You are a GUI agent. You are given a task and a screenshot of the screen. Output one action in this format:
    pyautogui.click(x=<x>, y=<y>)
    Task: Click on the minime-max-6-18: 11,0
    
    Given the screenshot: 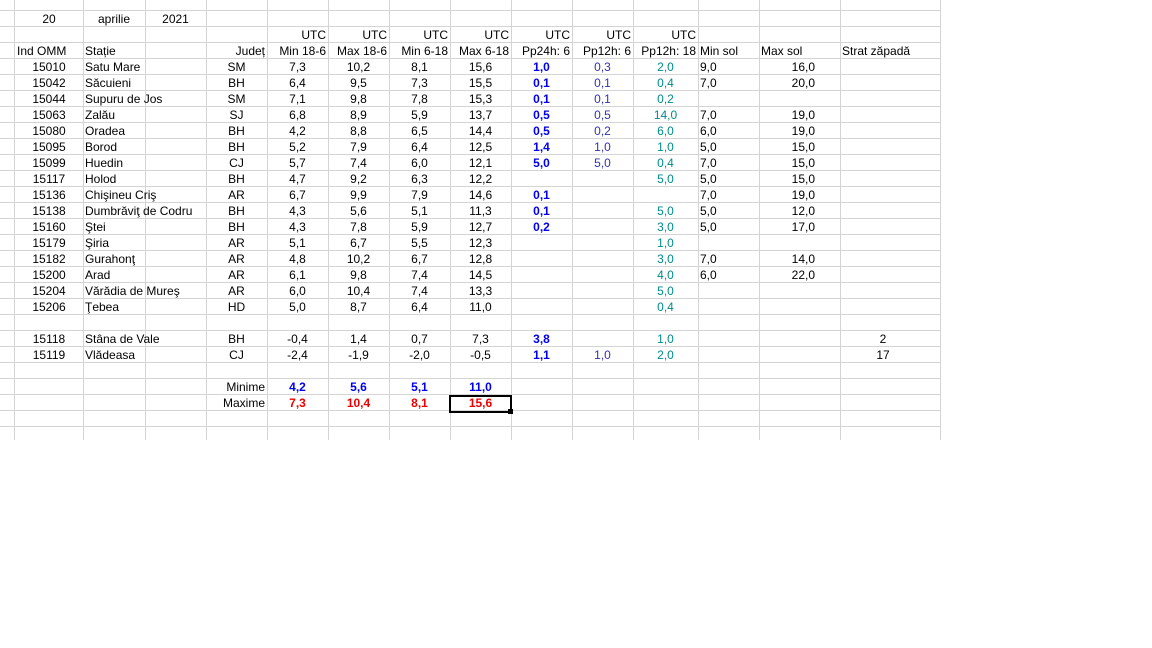 What is the action you would take?
    pyautogui.click(x=480, y=387)
    